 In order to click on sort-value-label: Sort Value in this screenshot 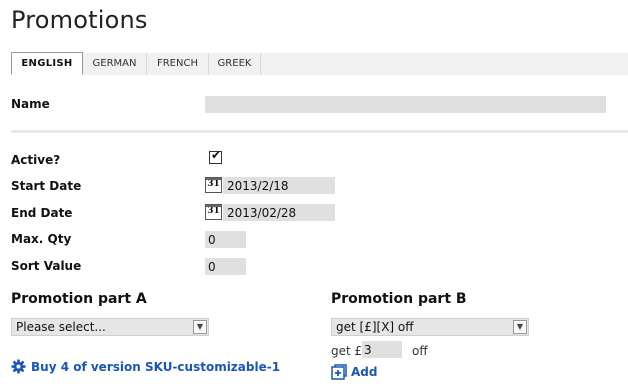, I will do `click(46, 266)`.